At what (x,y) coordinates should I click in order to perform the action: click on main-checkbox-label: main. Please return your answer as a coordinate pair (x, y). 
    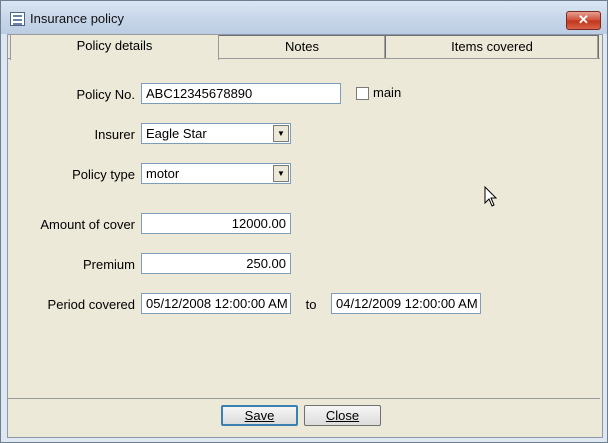
    Looking at the image, I should click on (387, 92).